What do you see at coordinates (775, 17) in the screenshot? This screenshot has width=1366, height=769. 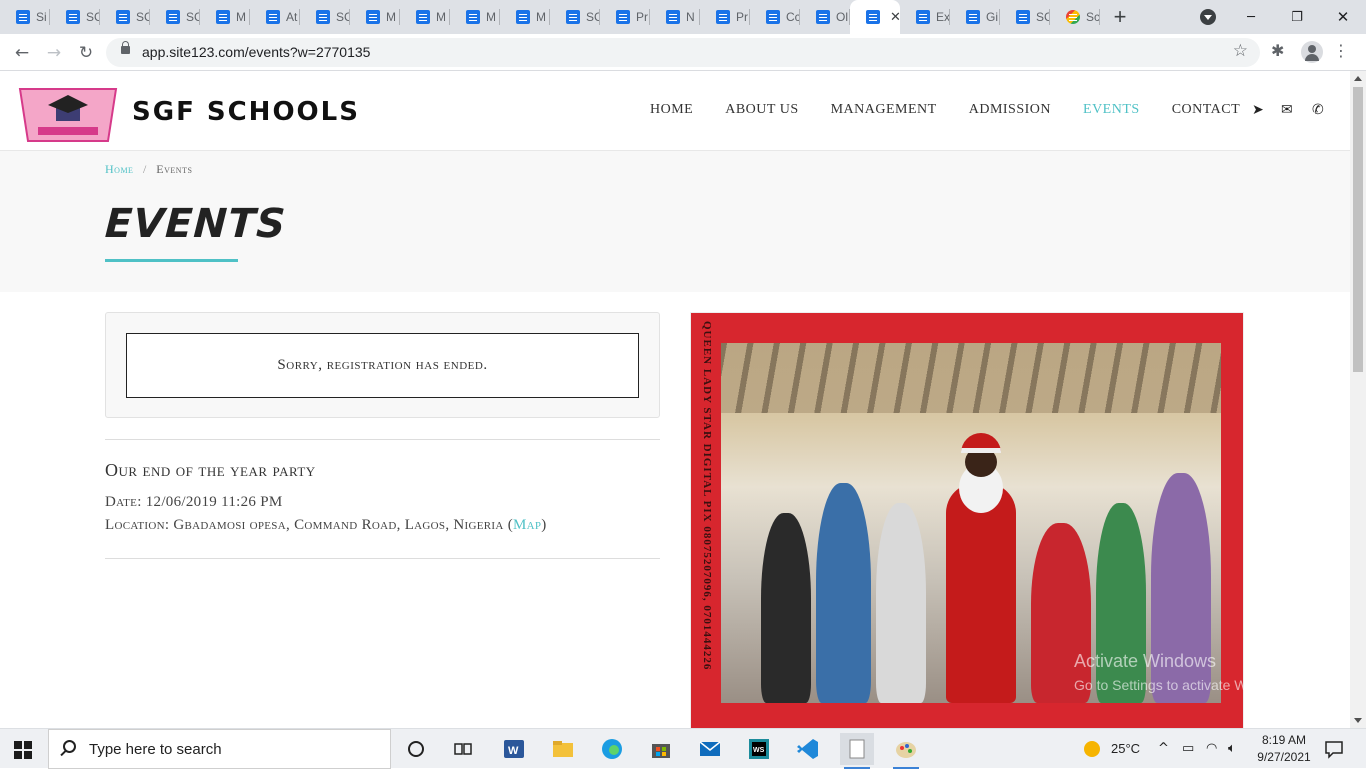 I see `browser-tab: Cc` at bounding box center [775, 17].